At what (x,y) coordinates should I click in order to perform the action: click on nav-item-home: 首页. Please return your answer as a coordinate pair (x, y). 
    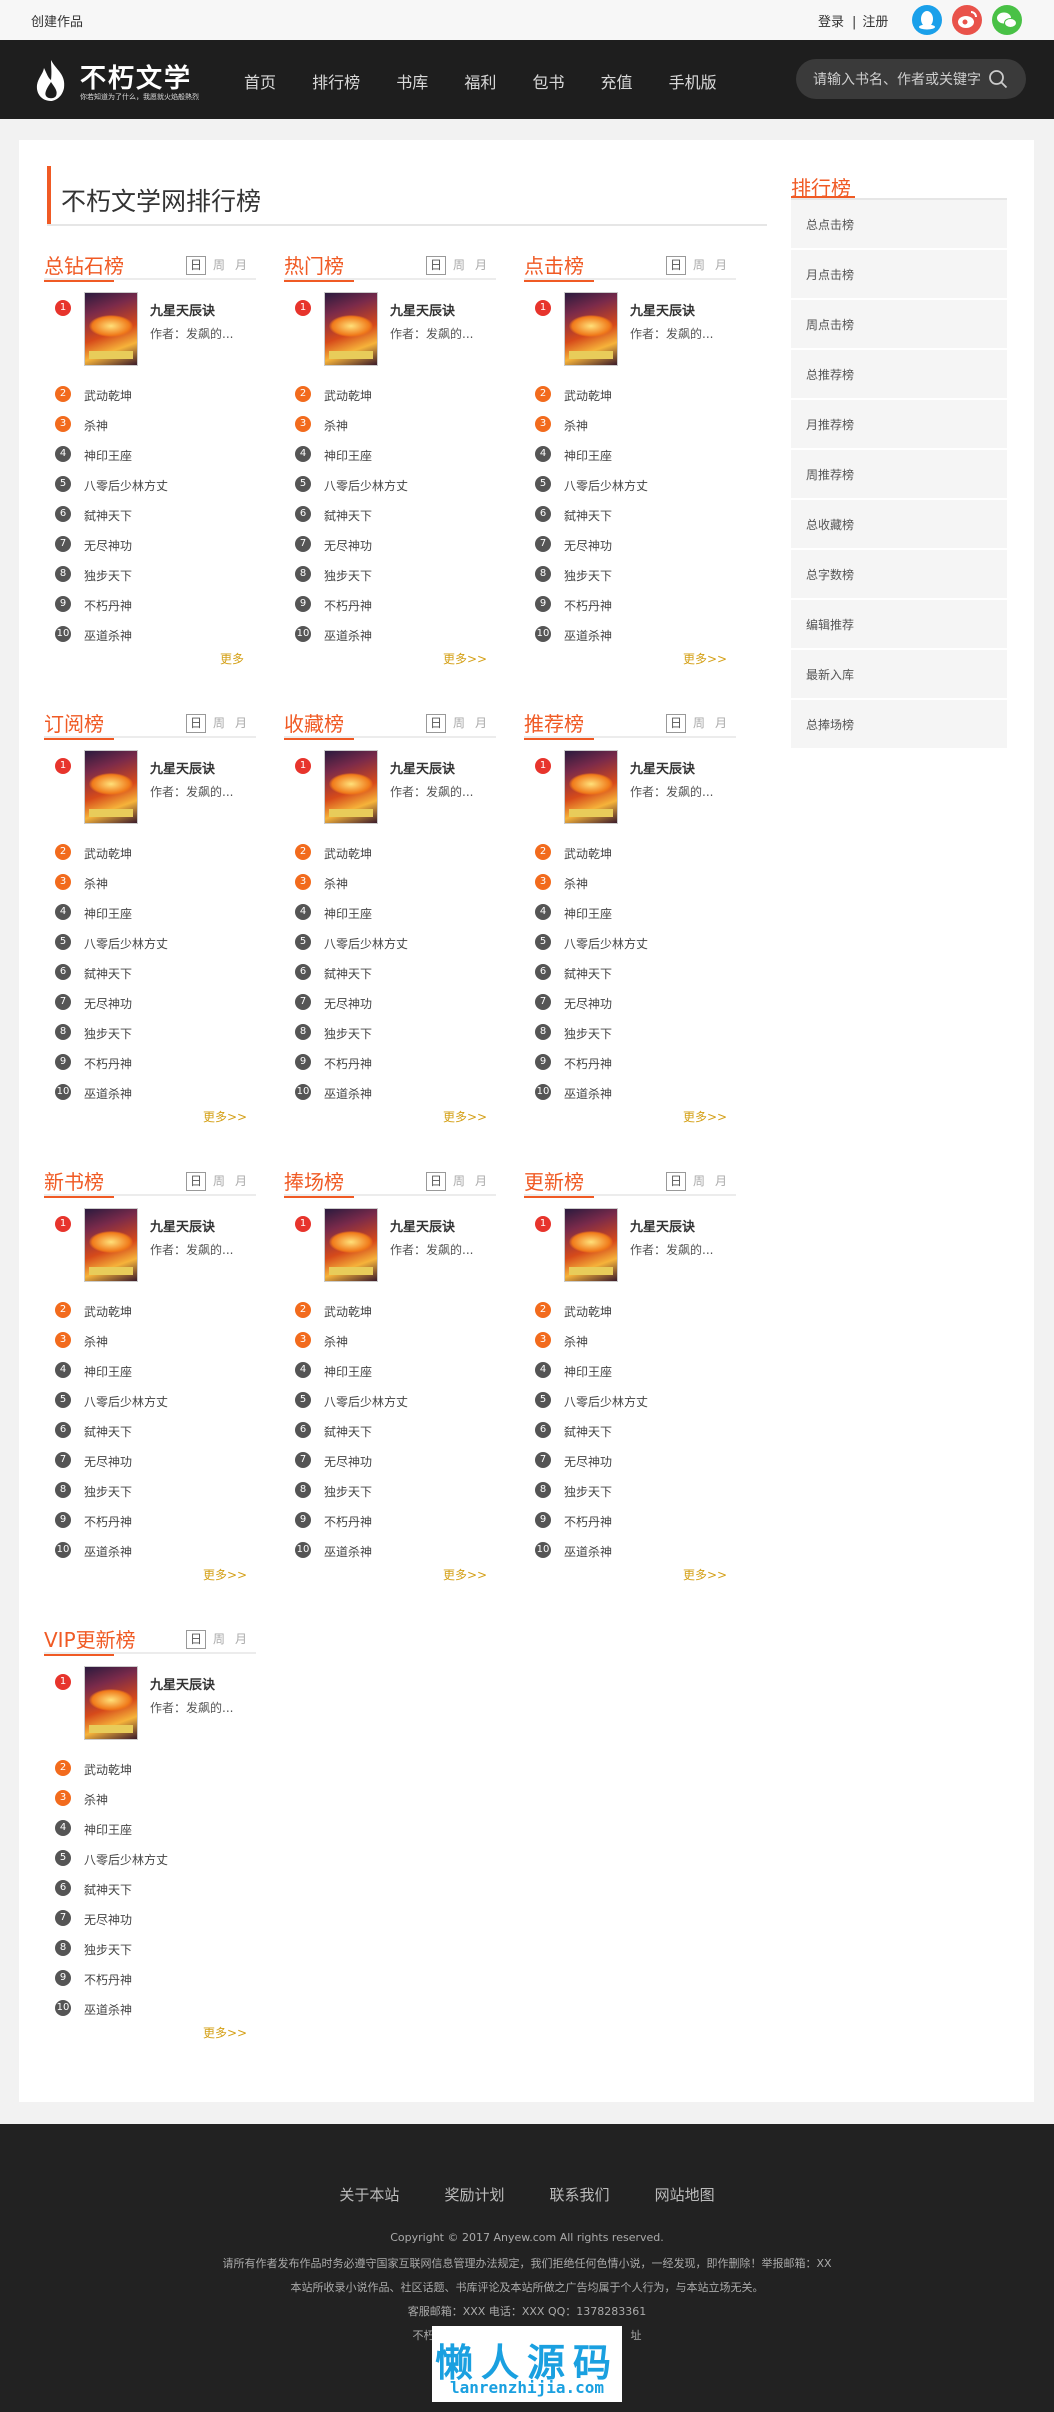
    Looking at the image, I should click on (260, 81).